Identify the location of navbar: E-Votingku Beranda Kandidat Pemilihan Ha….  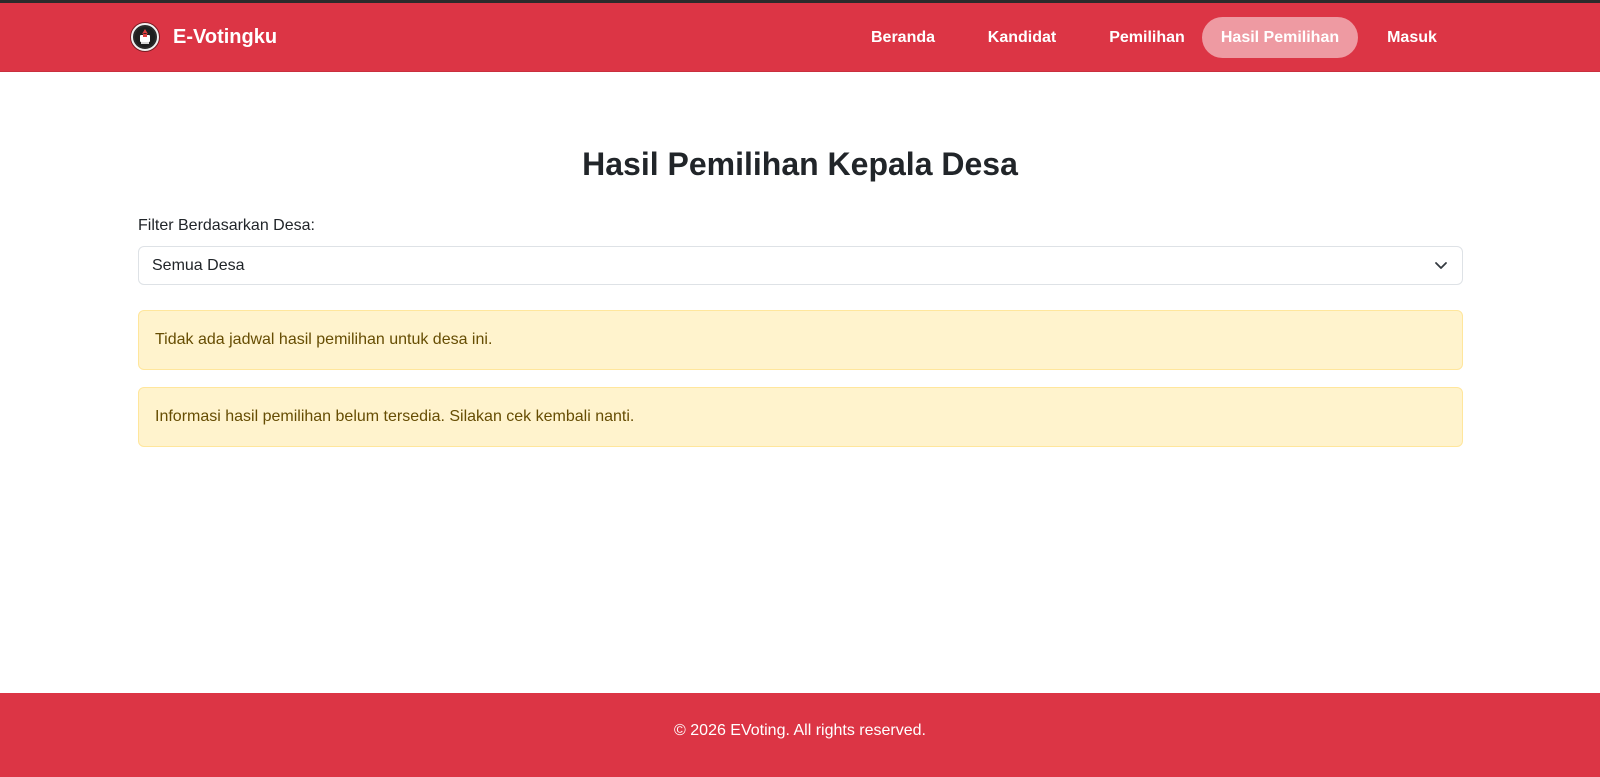
(800, 37).